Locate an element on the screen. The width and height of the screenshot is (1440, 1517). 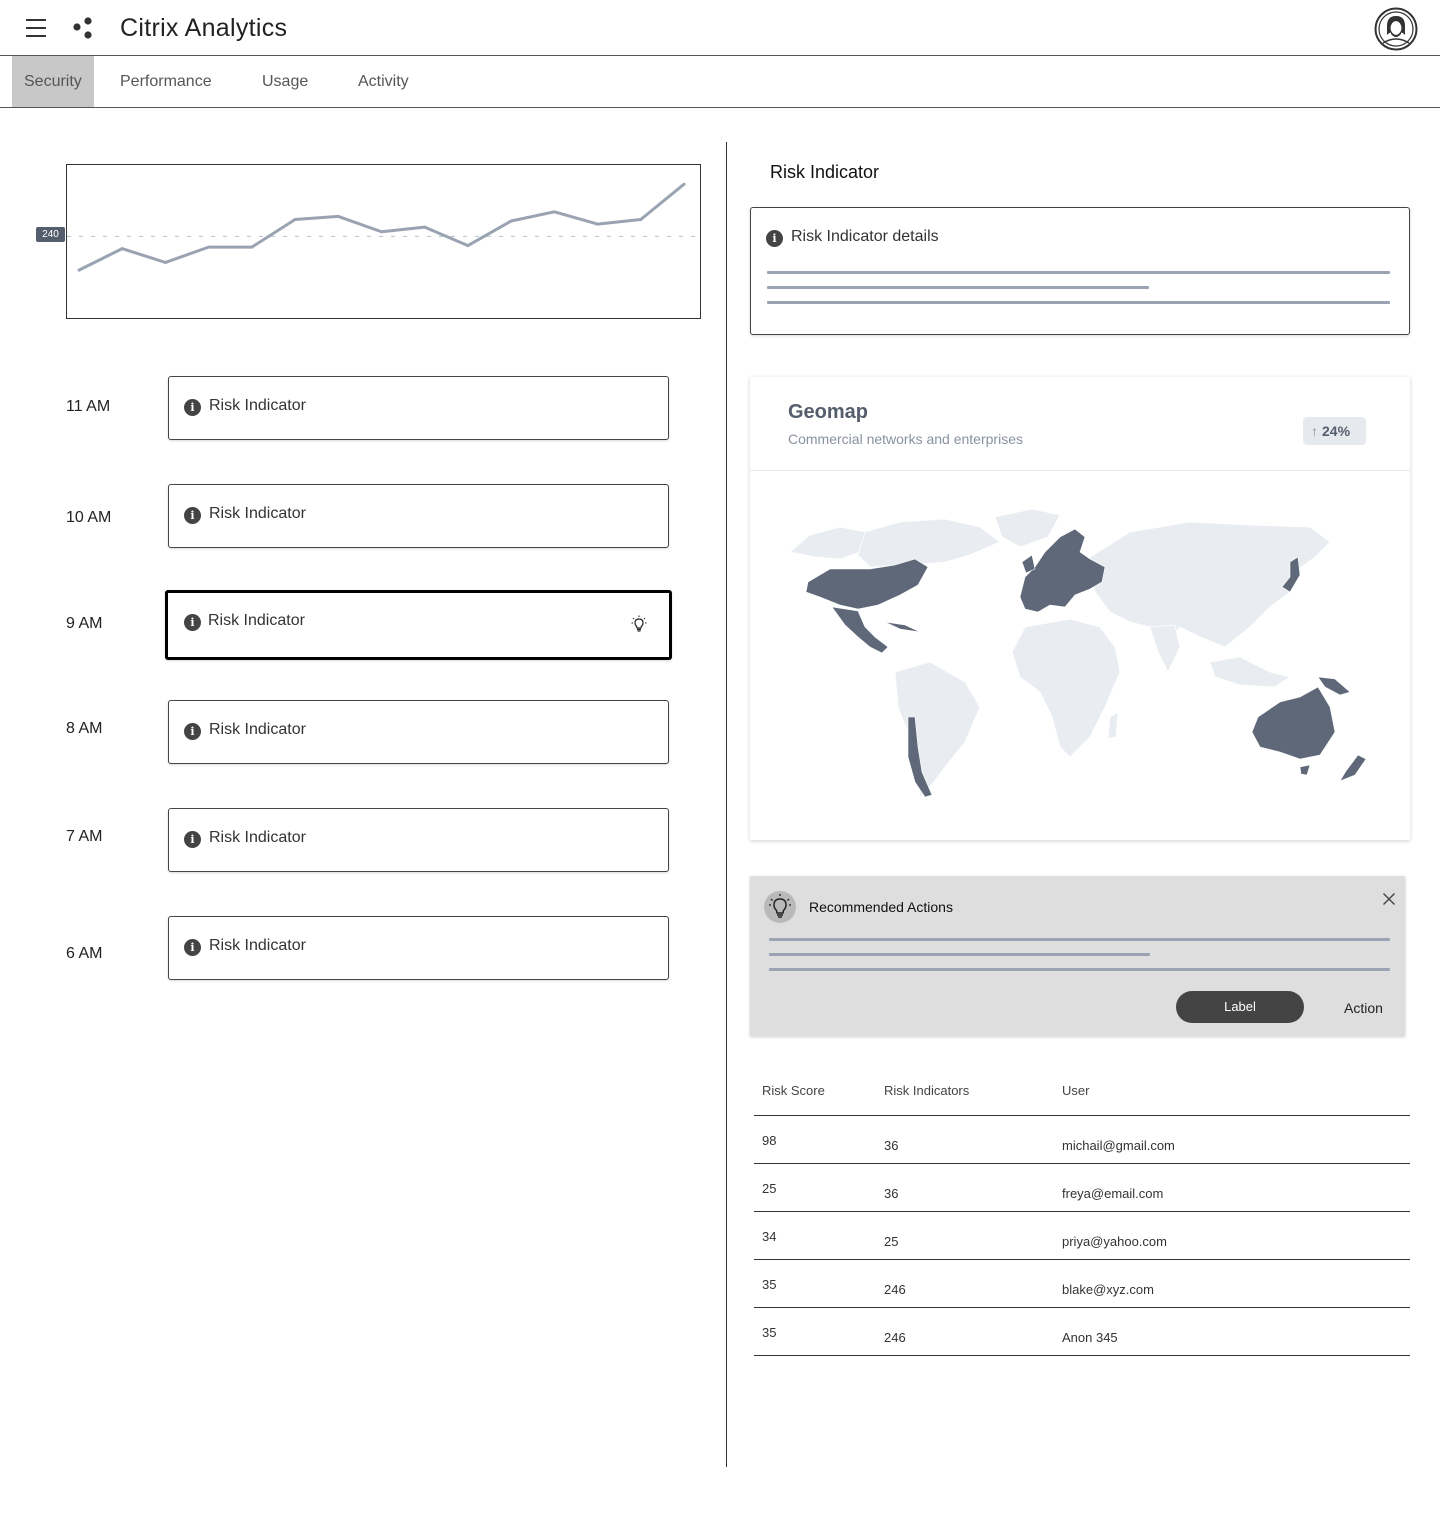
app-title: Citrix Analytics is located at coordinates (204, 28).